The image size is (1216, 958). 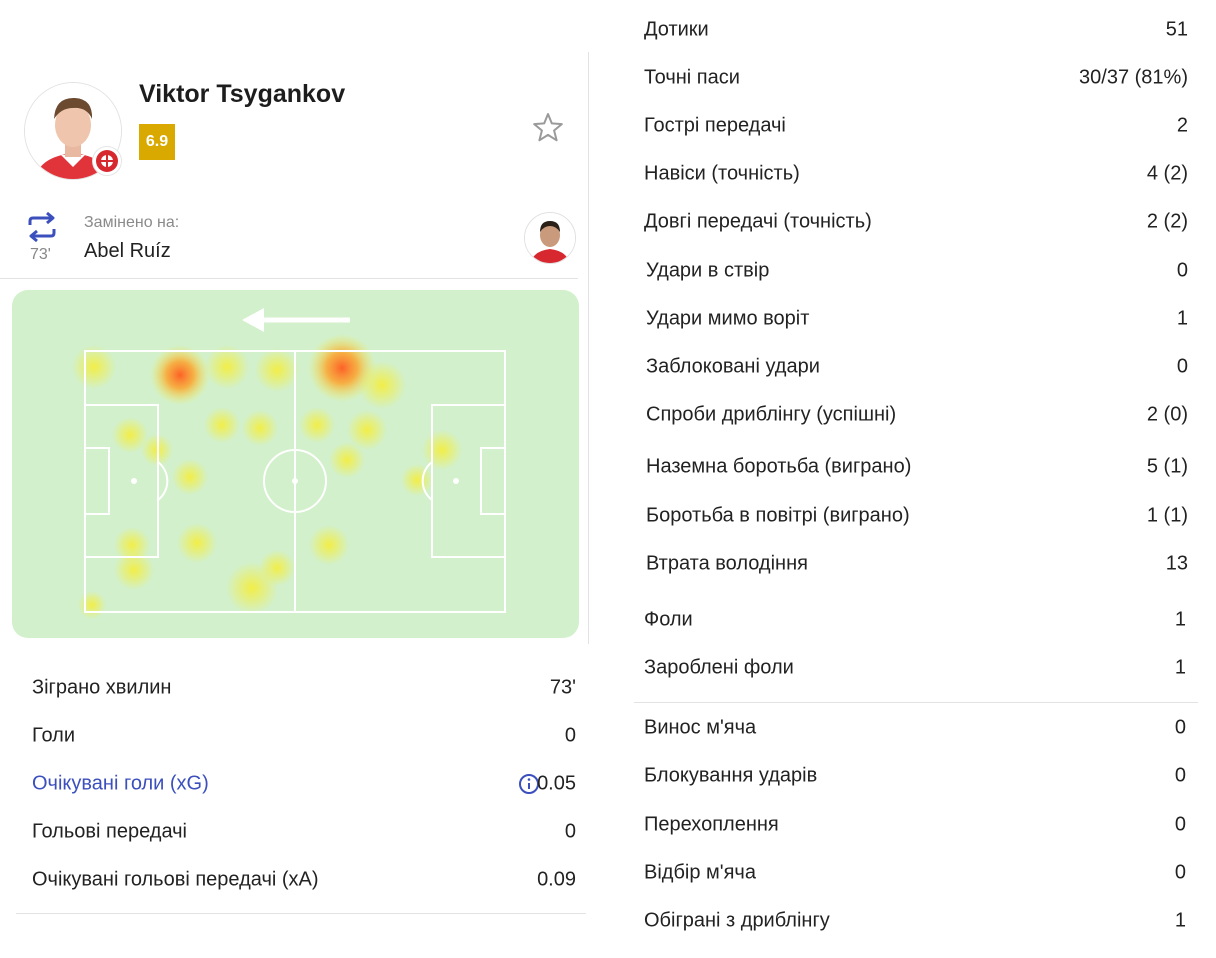 What do you see at coordinates (916, 126) in the screenshot?
I see `stat-row-key-passes: Гострі передачі 2` at bounding box center [916, 126].